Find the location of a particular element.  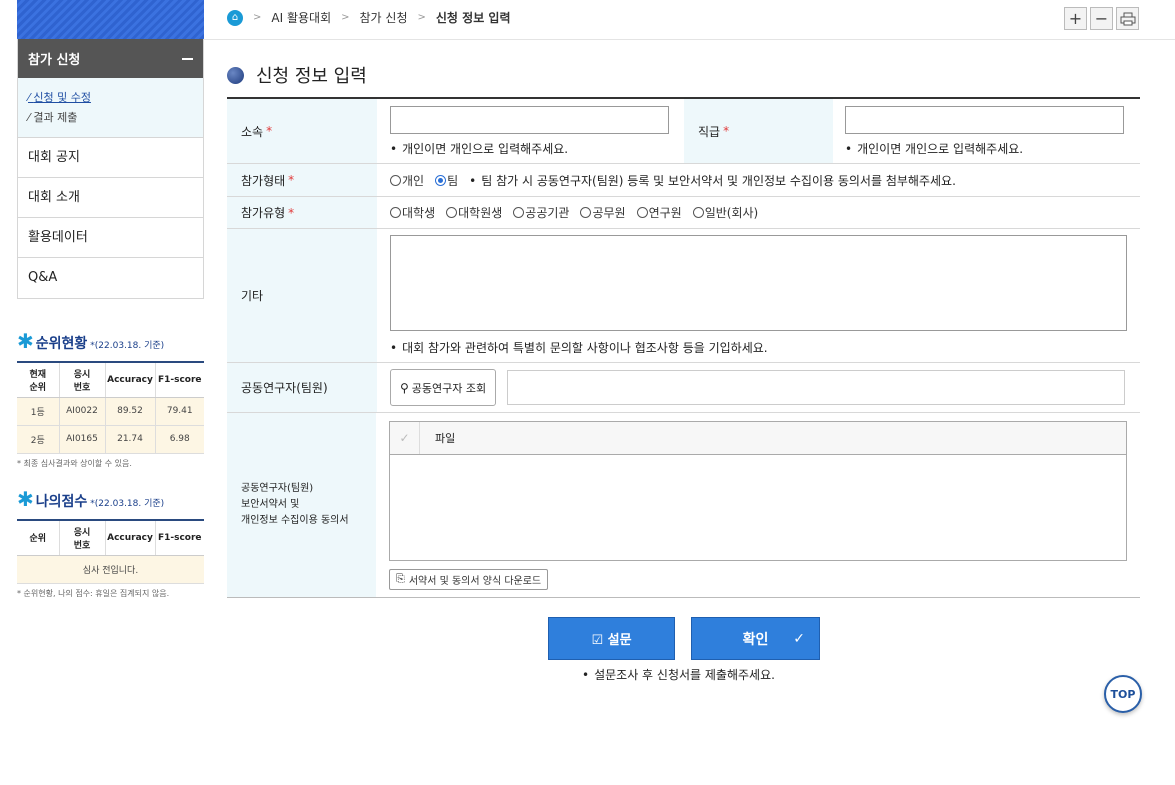

radio-public-org: 공공기관 is located at coordinates (541, 212).